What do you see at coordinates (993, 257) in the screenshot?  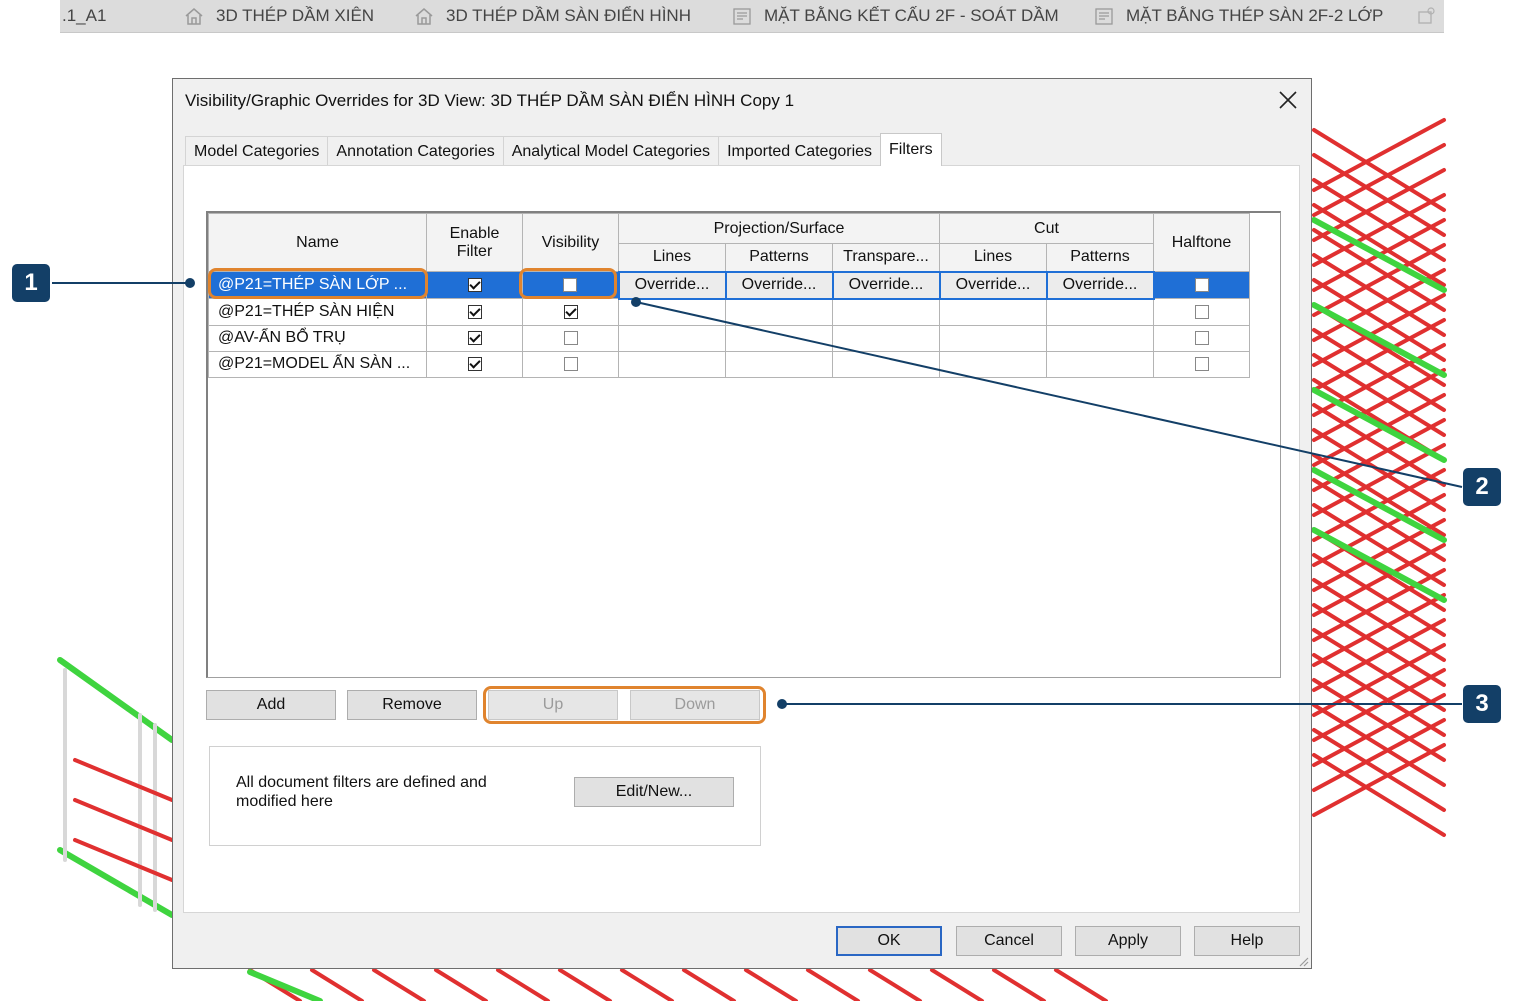 I see `column-header-cut-lines: Lines` at bounding box center [993, 257].